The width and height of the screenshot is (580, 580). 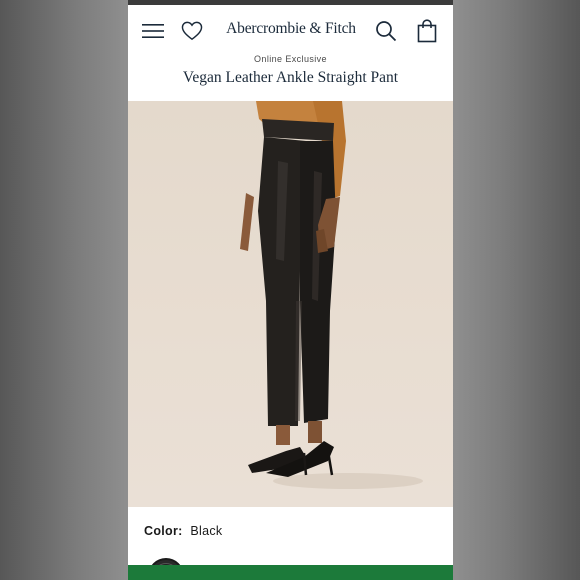 I want to click on menu-icon, so click(x=153, y=31).